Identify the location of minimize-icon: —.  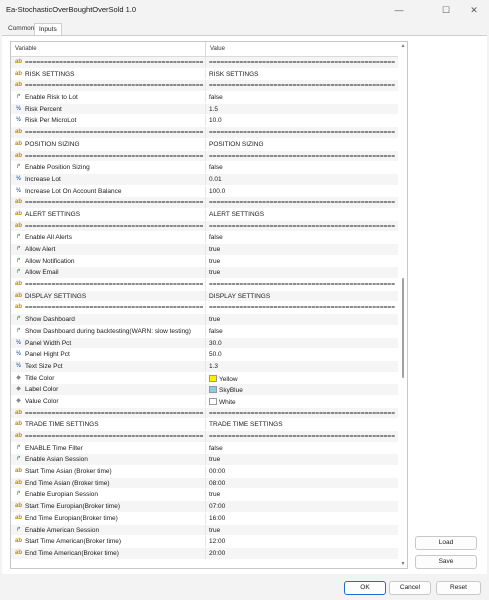
(399, 10).